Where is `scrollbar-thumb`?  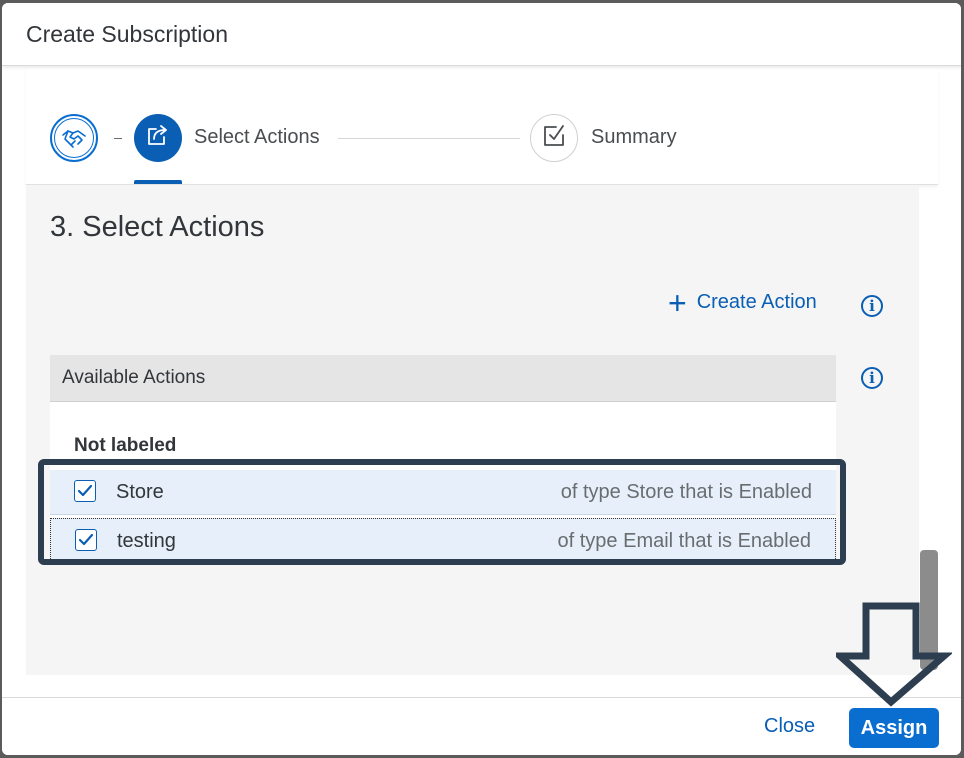
scrollbar-thumb is located at coordinates (929, 610).